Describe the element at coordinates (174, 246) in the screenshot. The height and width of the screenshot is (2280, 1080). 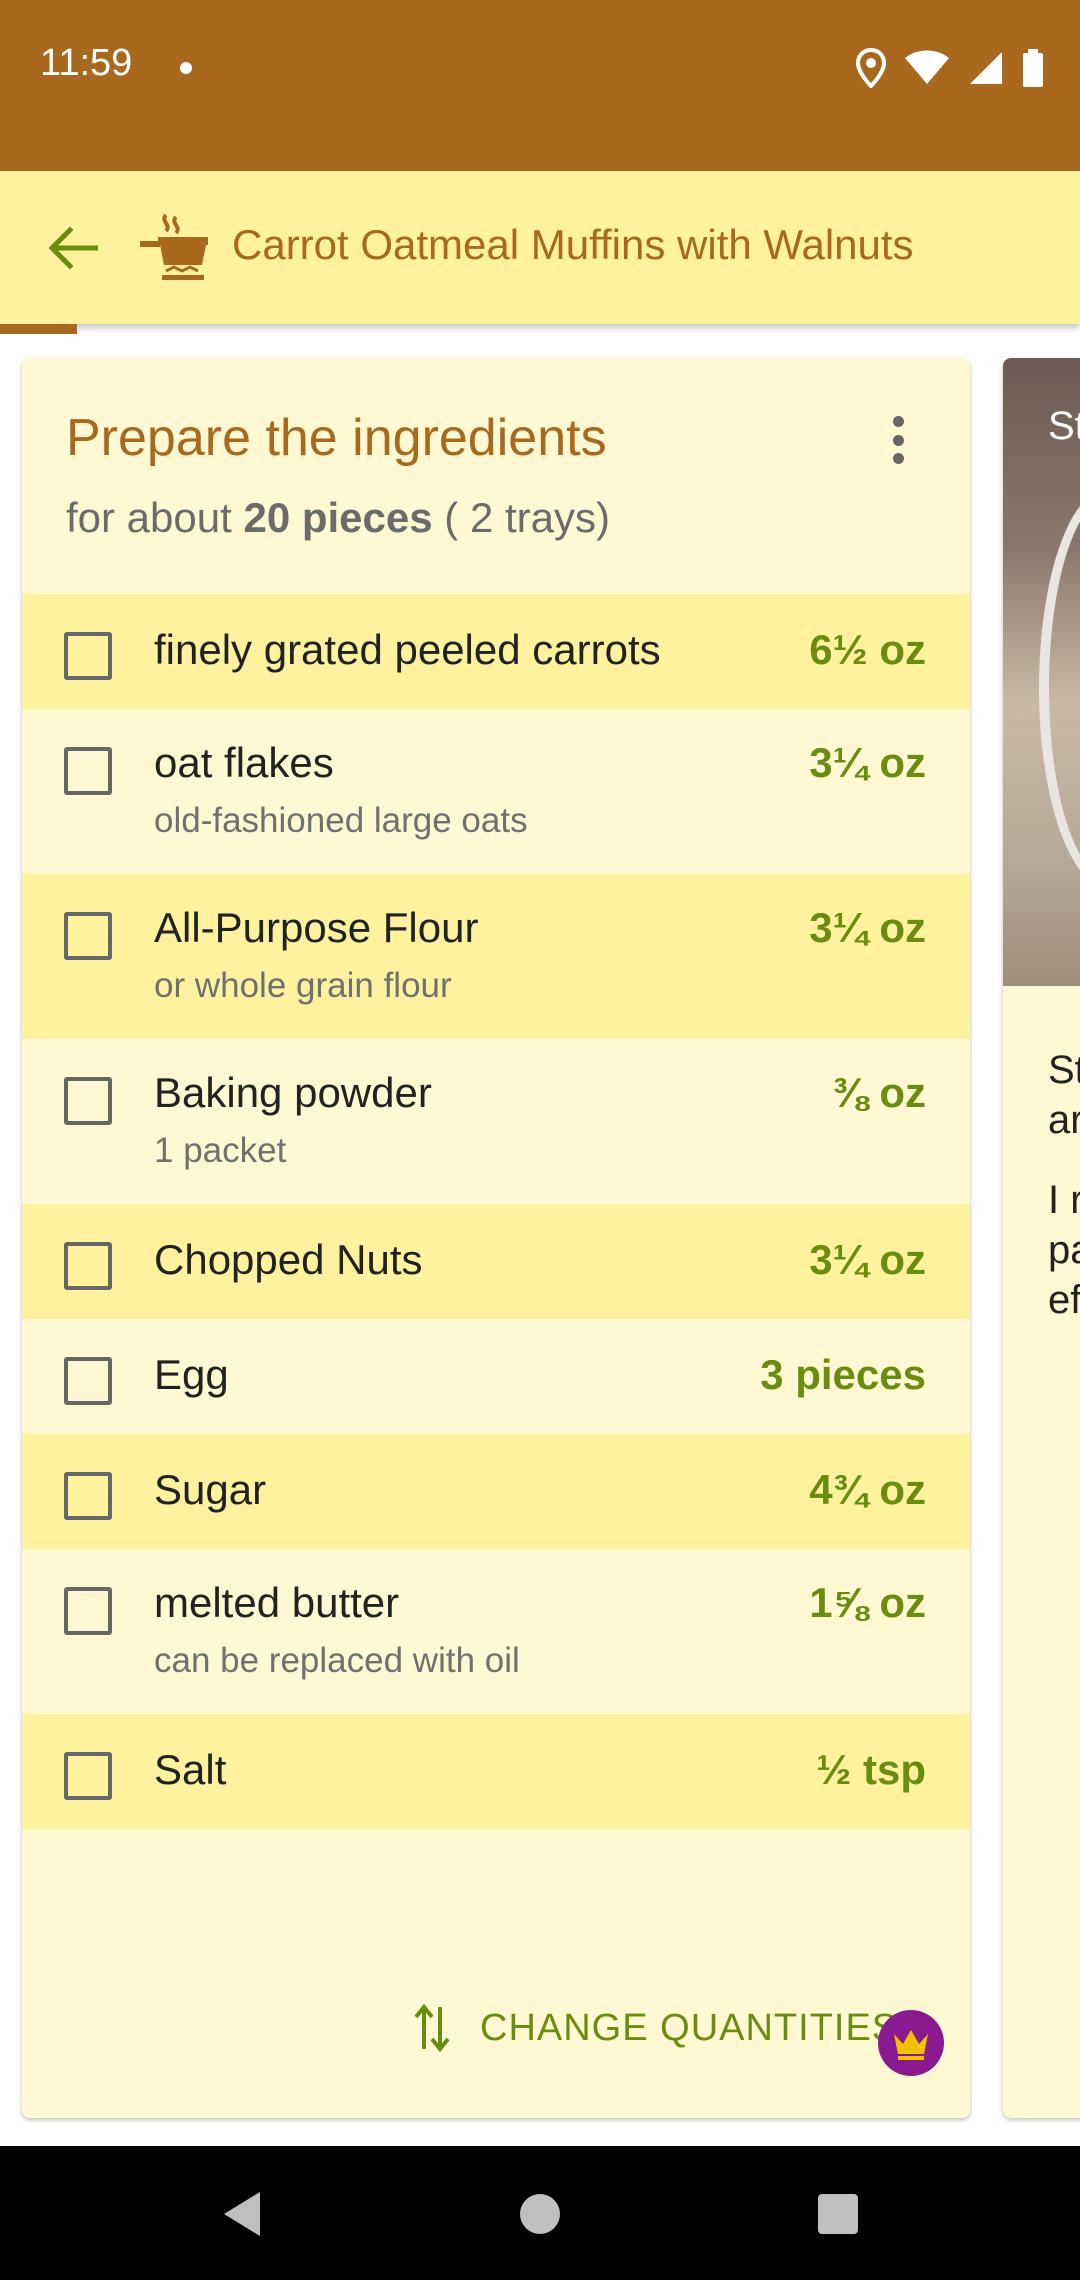
I see `cooking-pot-icon` at that location.